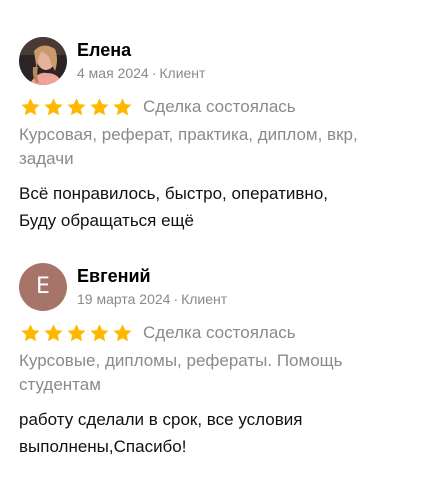 The height and width of the screenshot is (480, 431). I want to click on review-text-line: Буду обращаться ещё, so click(106, 220).